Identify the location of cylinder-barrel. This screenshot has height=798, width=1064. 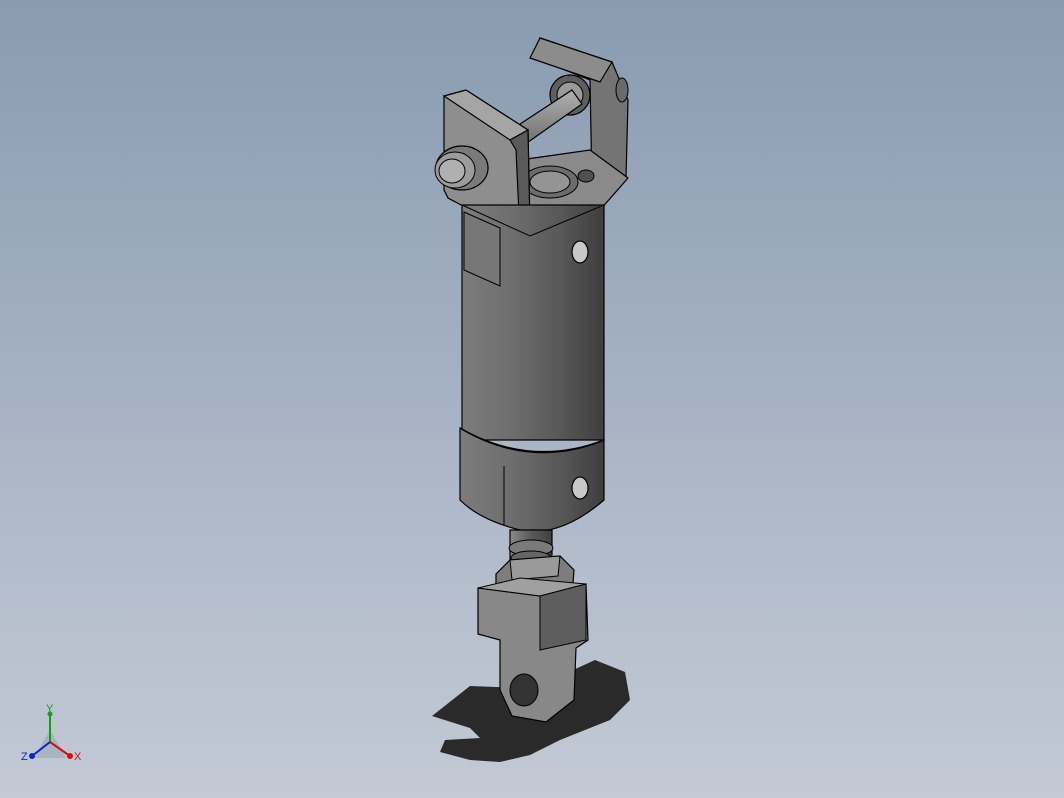
(533, 322).